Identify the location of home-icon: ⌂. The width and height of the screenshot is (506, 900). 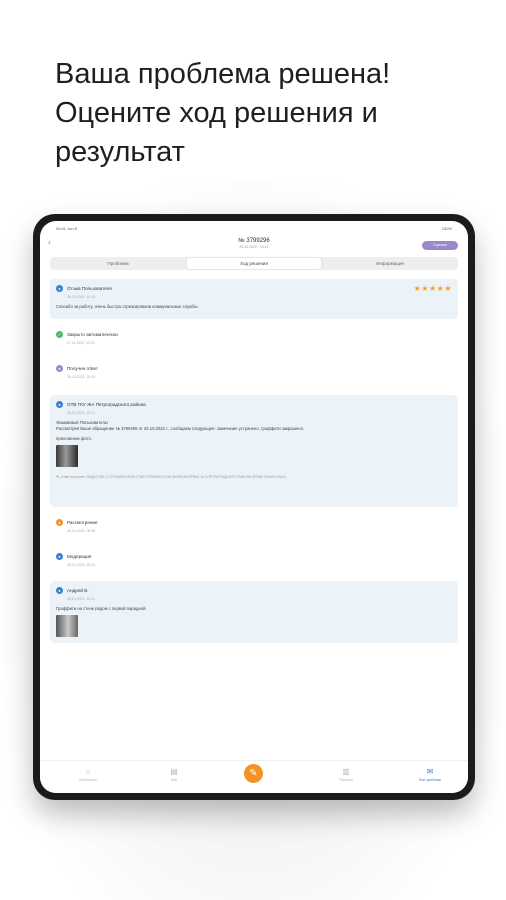
(88, 771).